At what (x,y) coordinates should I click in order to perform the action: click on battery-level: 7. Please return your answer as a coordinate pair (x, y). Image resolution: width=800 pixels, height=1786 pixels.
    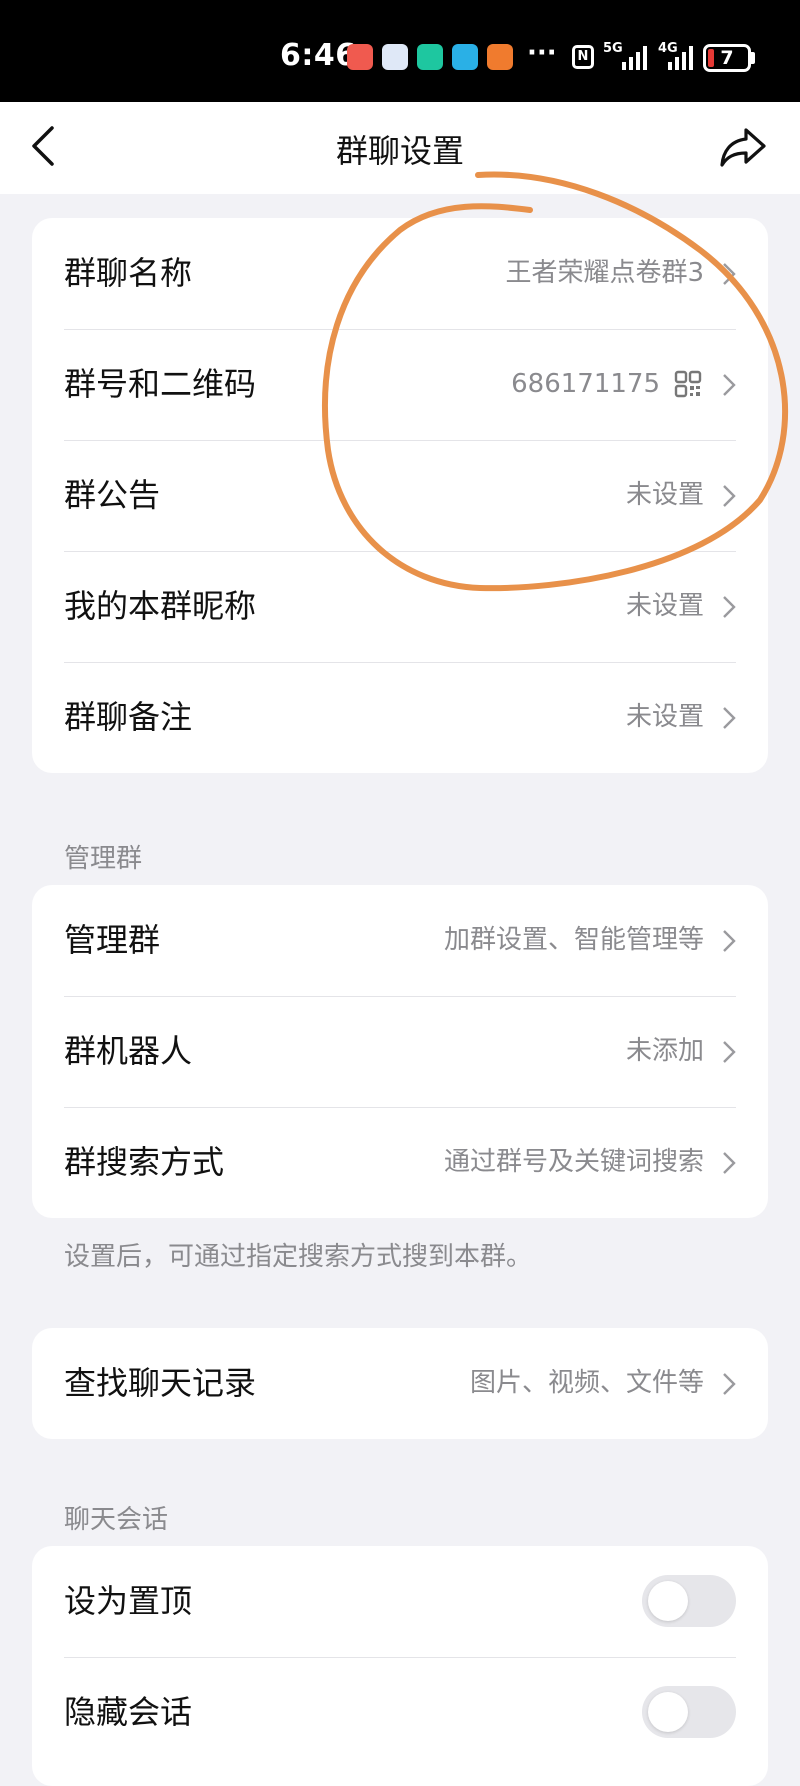
    Looking at the image, I should click on (727, 58).